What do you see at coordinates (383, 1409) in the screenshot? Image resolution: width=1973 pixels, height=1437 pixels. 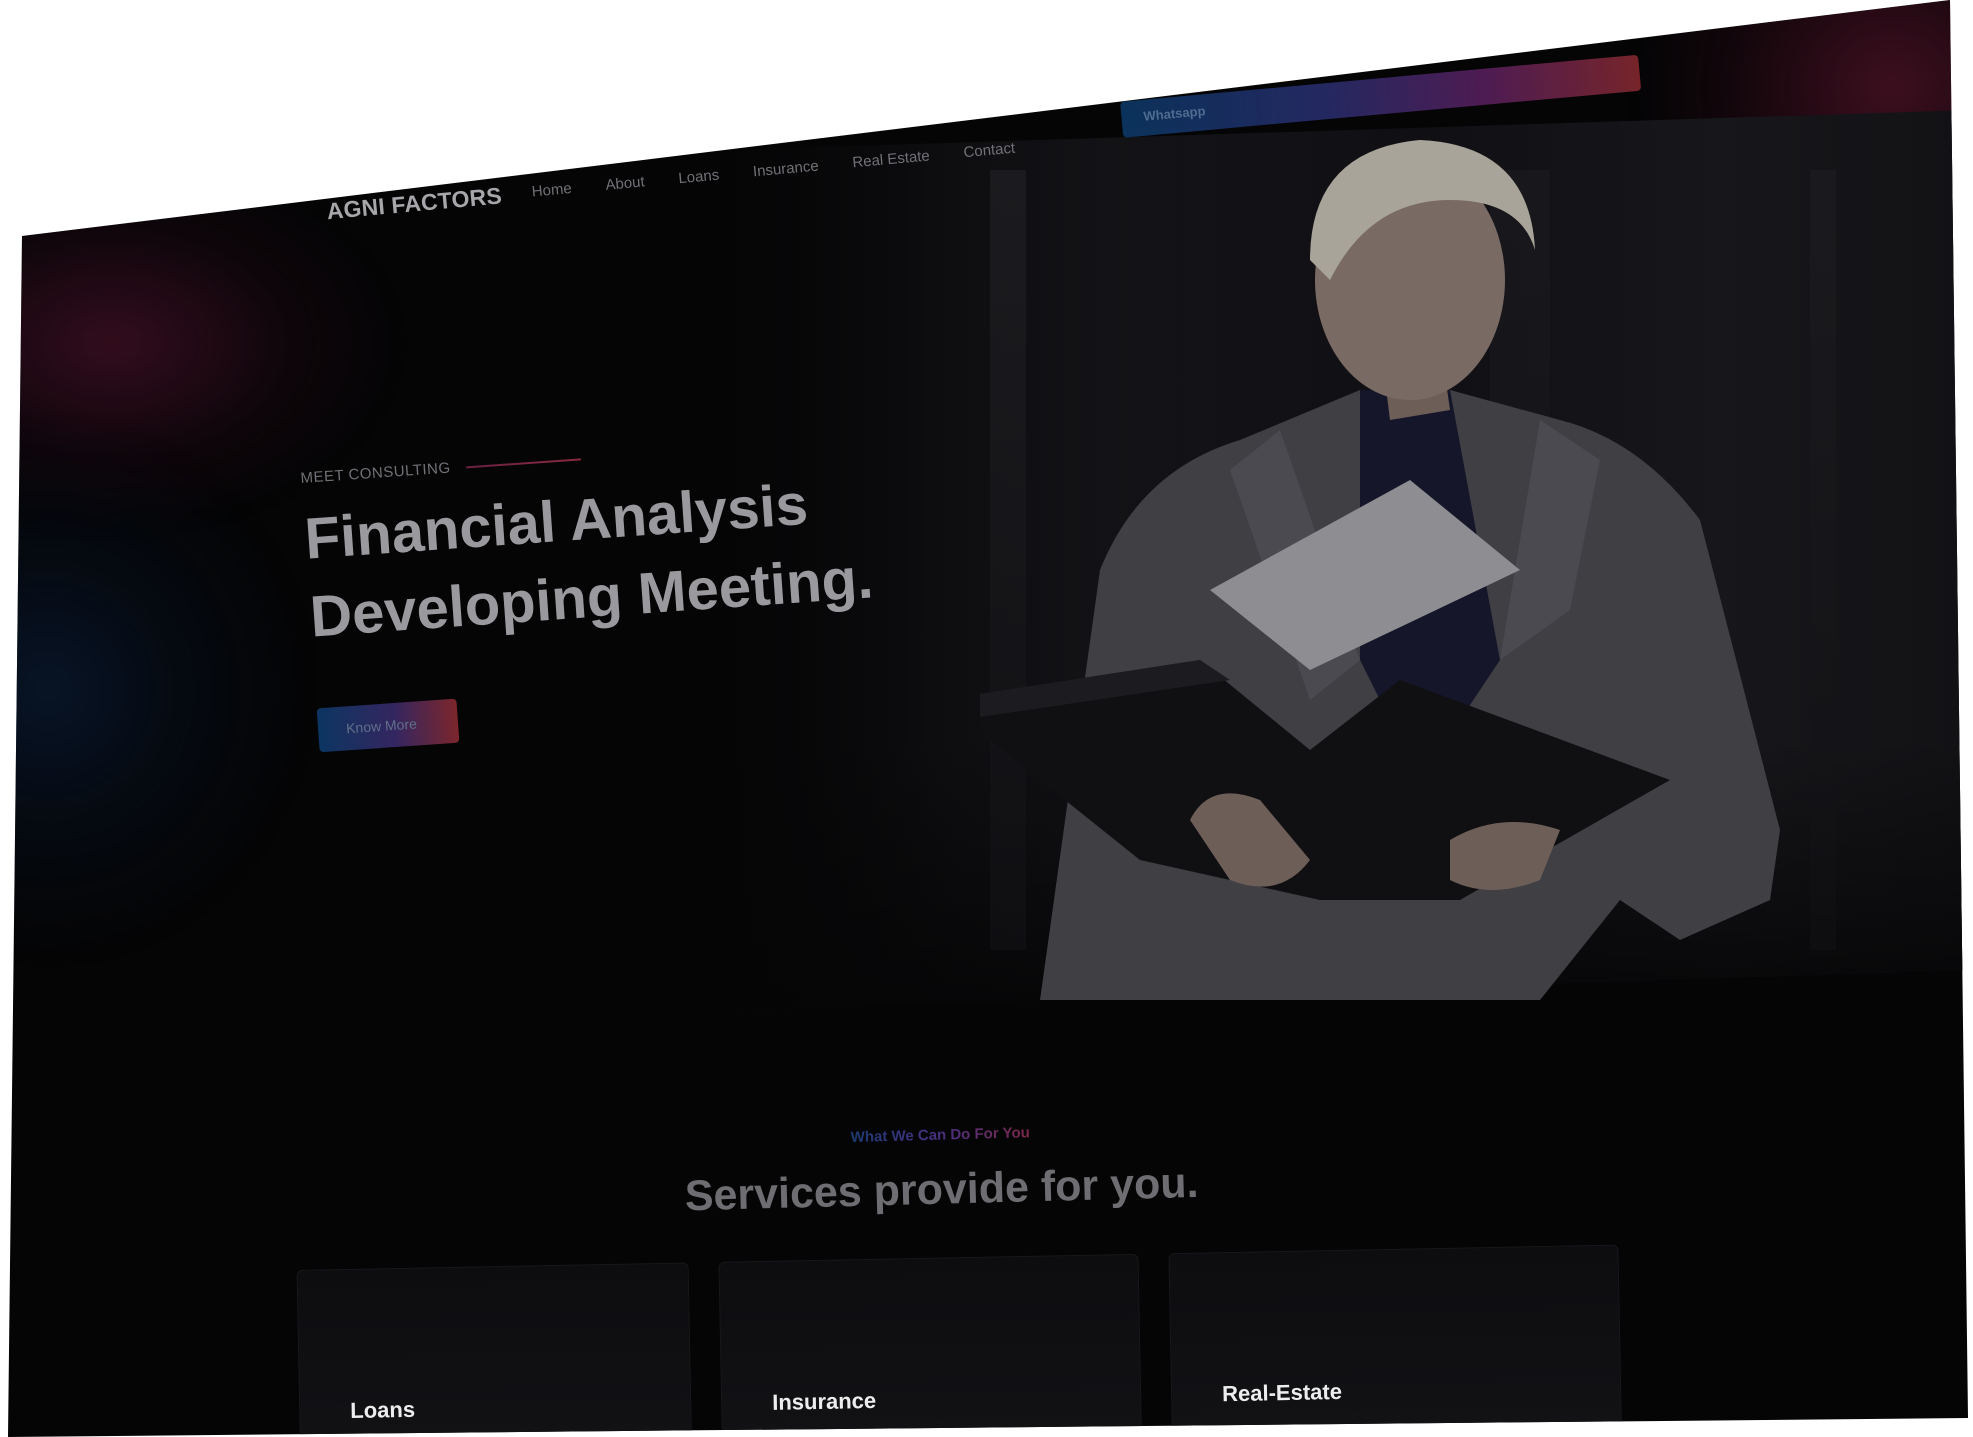 I see `service-card-label: Loans` at bounding box center [383, 1409].